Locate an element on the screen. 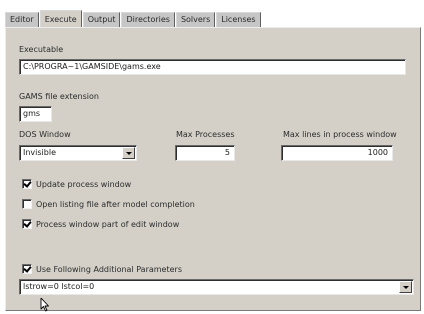 The height and width of the screenshot is (314, 424). tab-execute: Execute is located at coordinates (60, 19).